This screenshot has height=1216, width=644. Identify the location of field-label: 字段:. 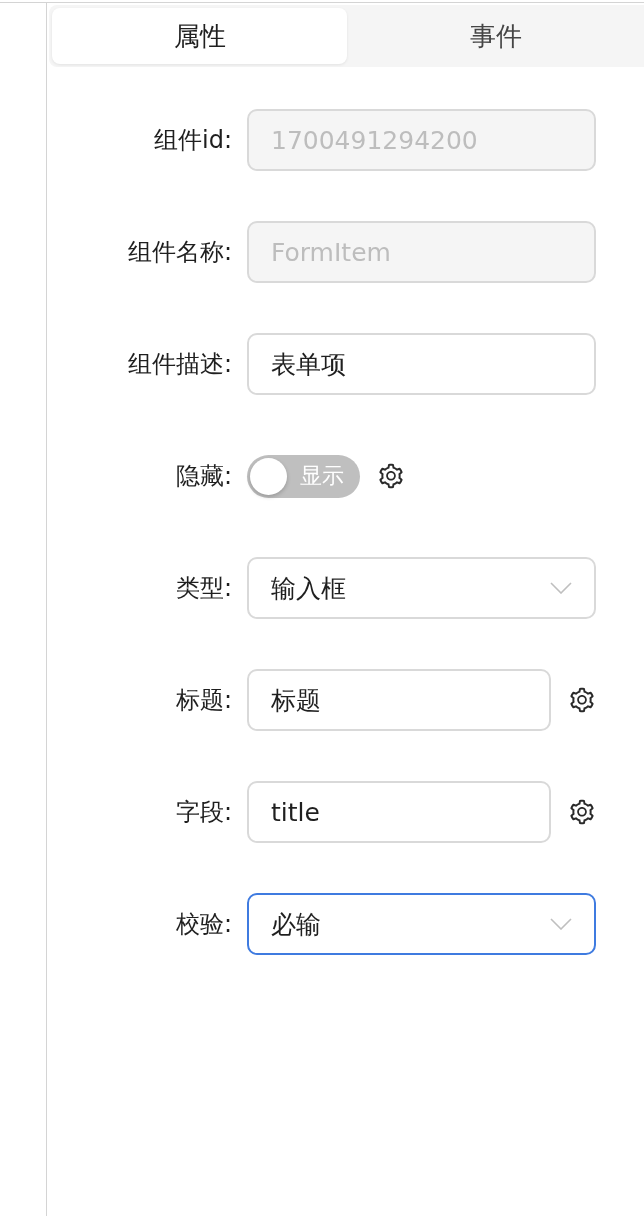
(203, 812).